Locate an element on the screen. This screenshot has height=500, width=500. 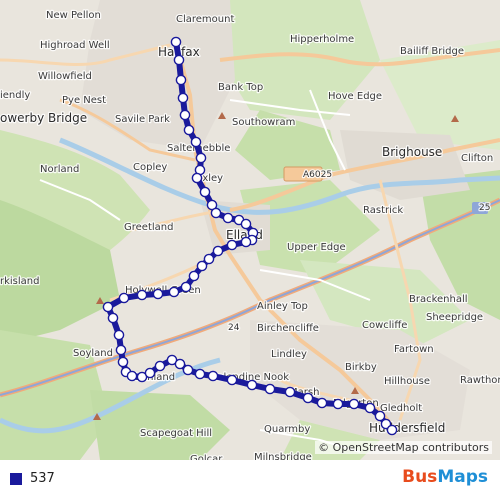
place-label: Ainley Top is located at coordinates (282, 306).